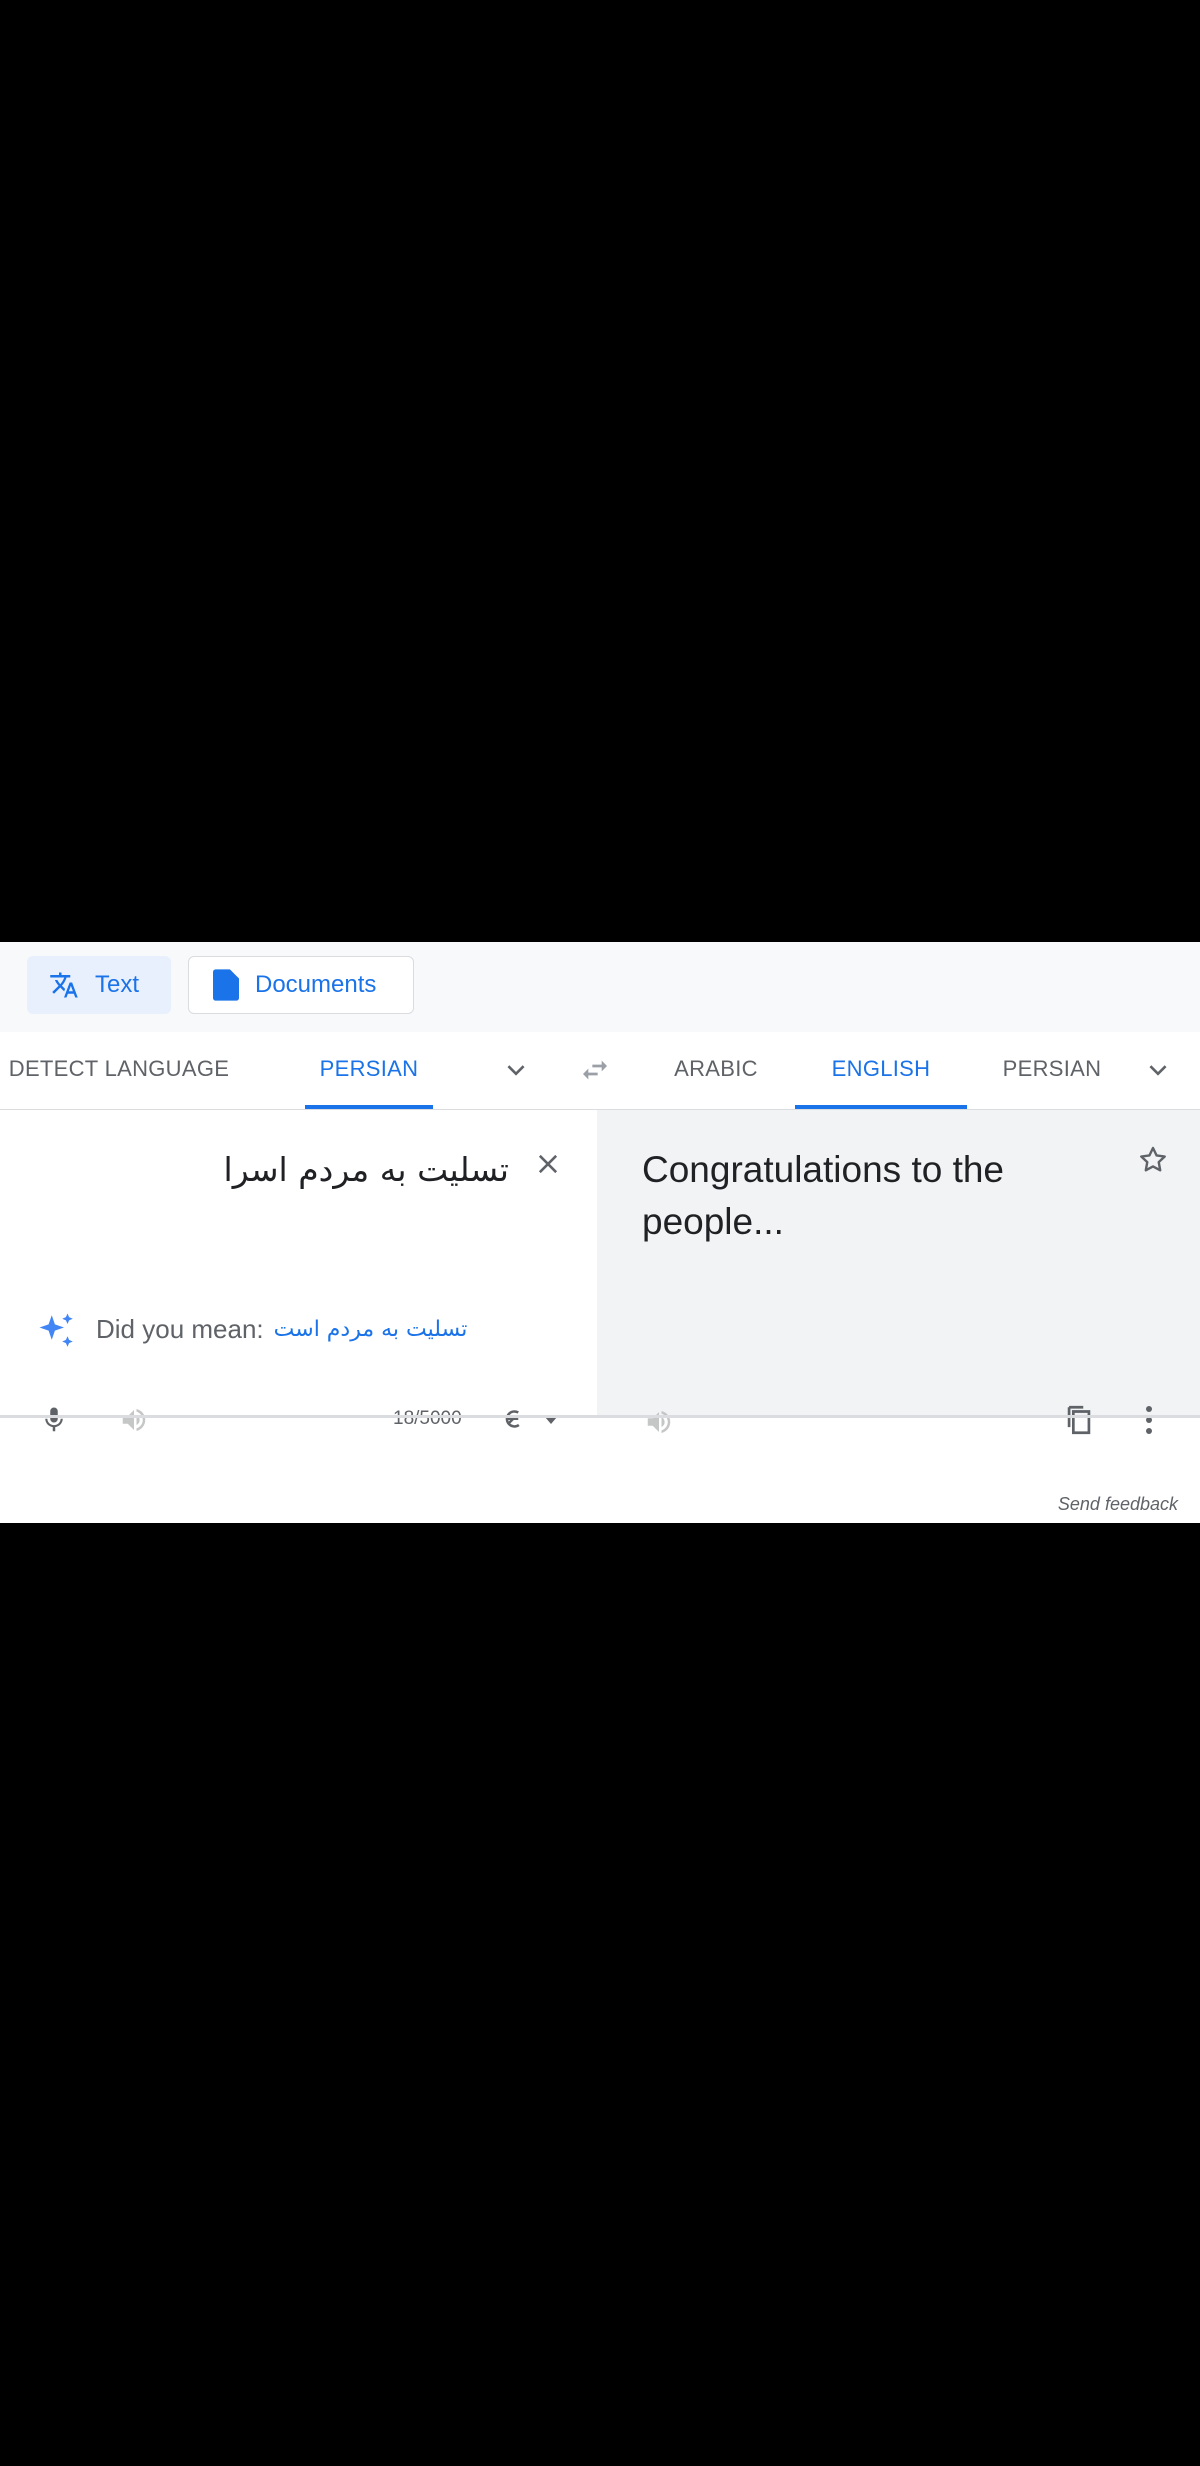 The image size is (1200, 2466). I want to click on text-mode-button: Text, so click(99, 985).